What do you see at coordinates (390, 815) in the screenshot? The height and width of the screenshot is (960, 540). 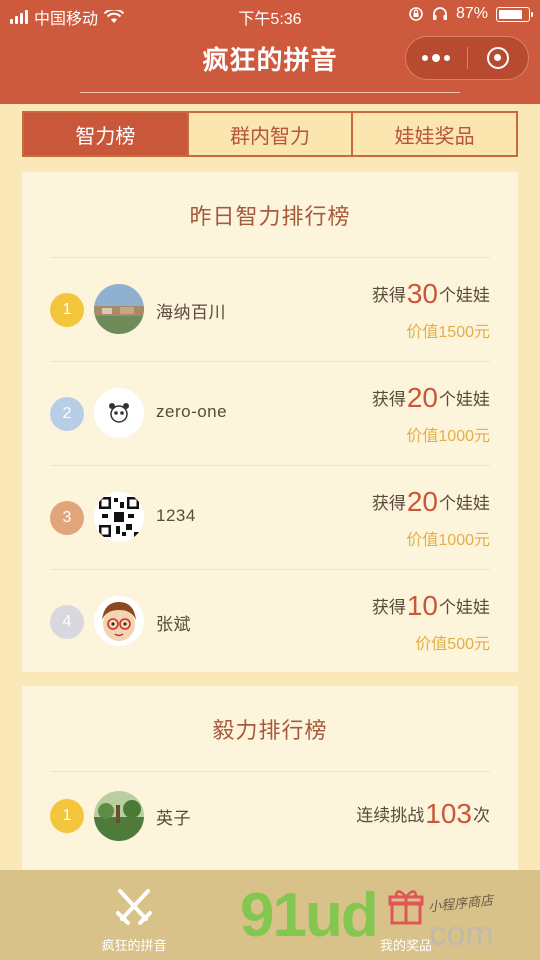 I see `streak-prefix: 连续挑战` at bounding box center [390, 815].